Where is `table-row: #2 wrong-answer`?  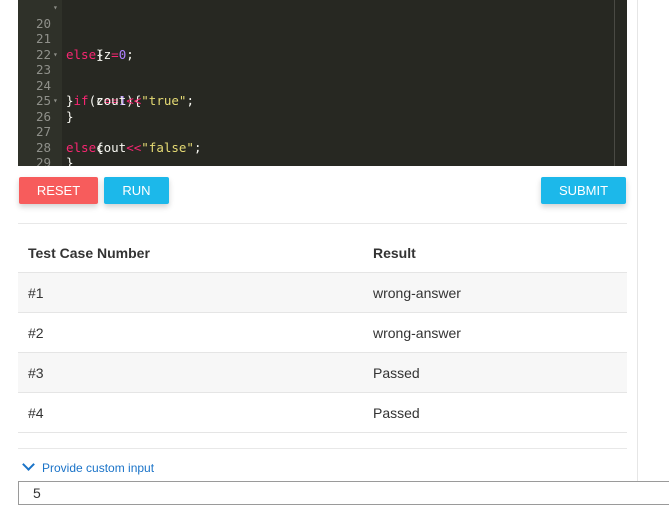 table-row: #2 wrong-answer is located at coordinates (322, 333).